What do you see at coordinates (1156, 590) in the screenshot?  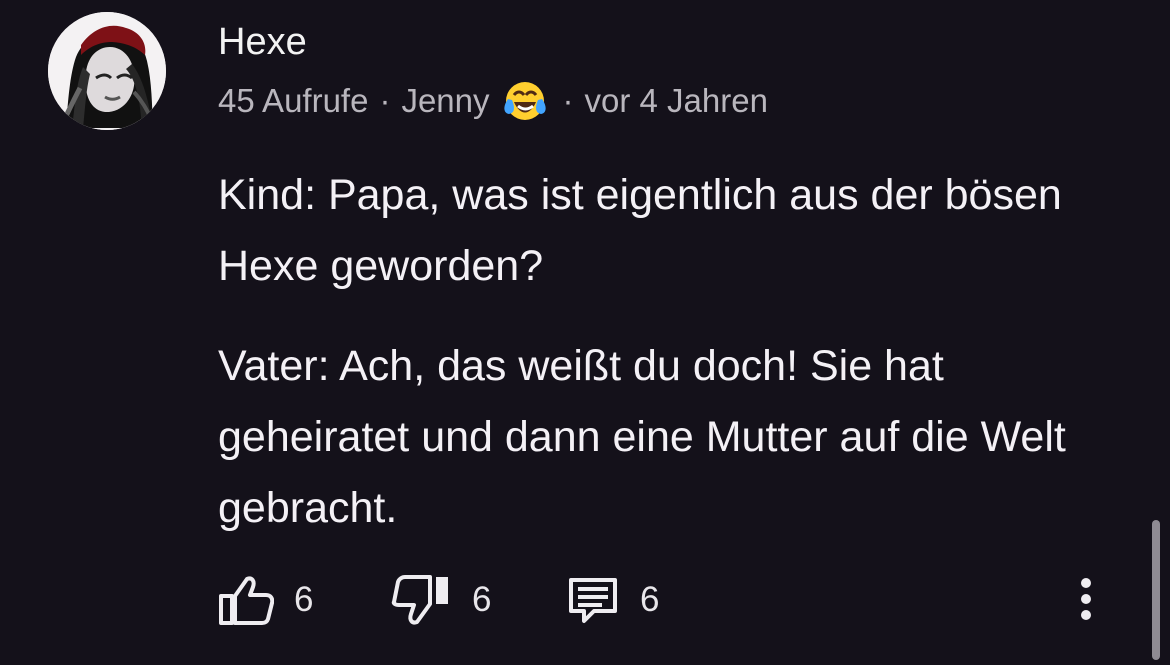 I see `scrollbar` at bounding box center [1156, 590].